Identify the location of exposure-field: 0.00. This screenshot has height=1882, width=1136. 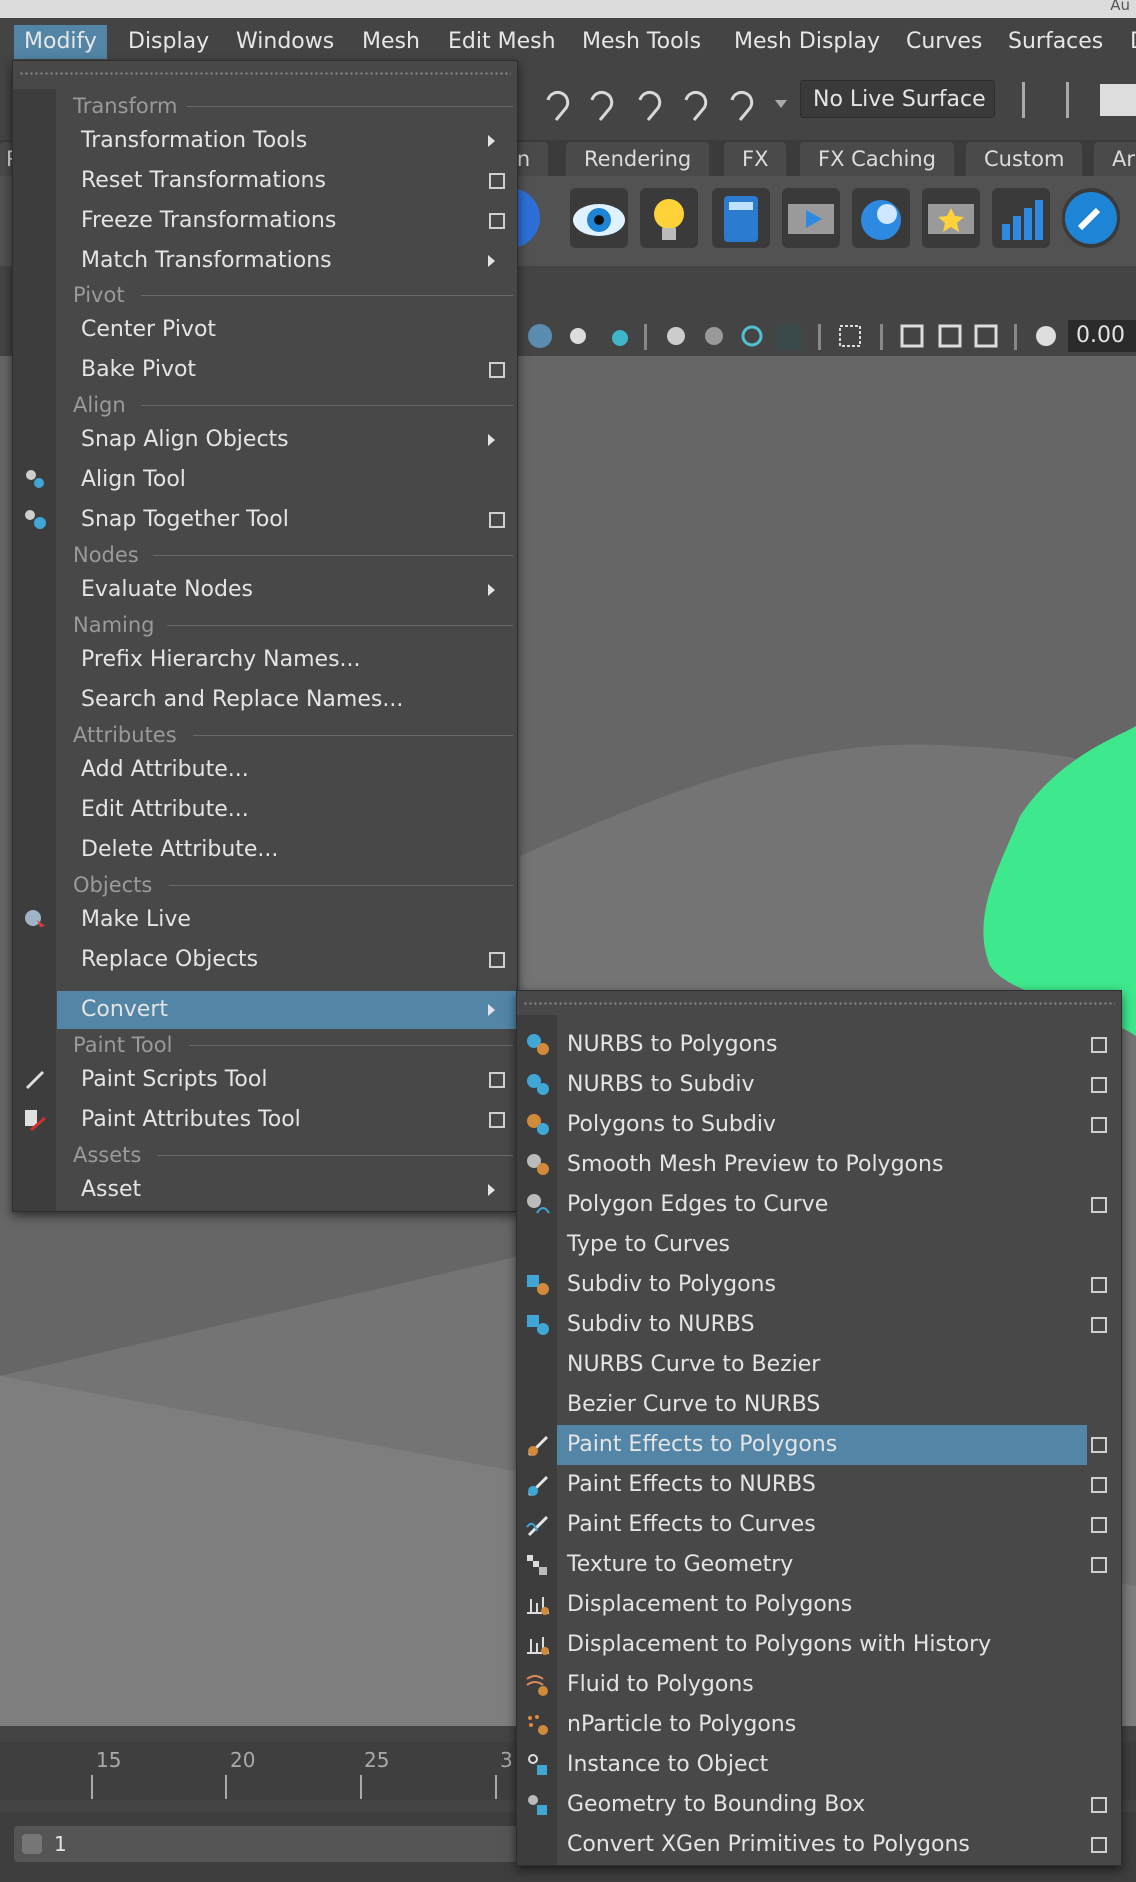
(1102, 336).